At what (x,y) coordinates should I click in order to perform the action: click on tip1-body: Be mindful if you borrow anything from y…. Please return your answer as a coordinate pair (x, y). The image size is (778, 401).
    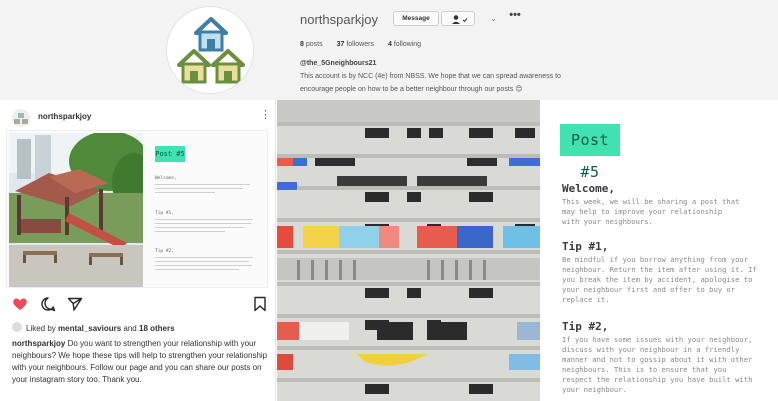
    Looking at the image, I should click on (659, 279).